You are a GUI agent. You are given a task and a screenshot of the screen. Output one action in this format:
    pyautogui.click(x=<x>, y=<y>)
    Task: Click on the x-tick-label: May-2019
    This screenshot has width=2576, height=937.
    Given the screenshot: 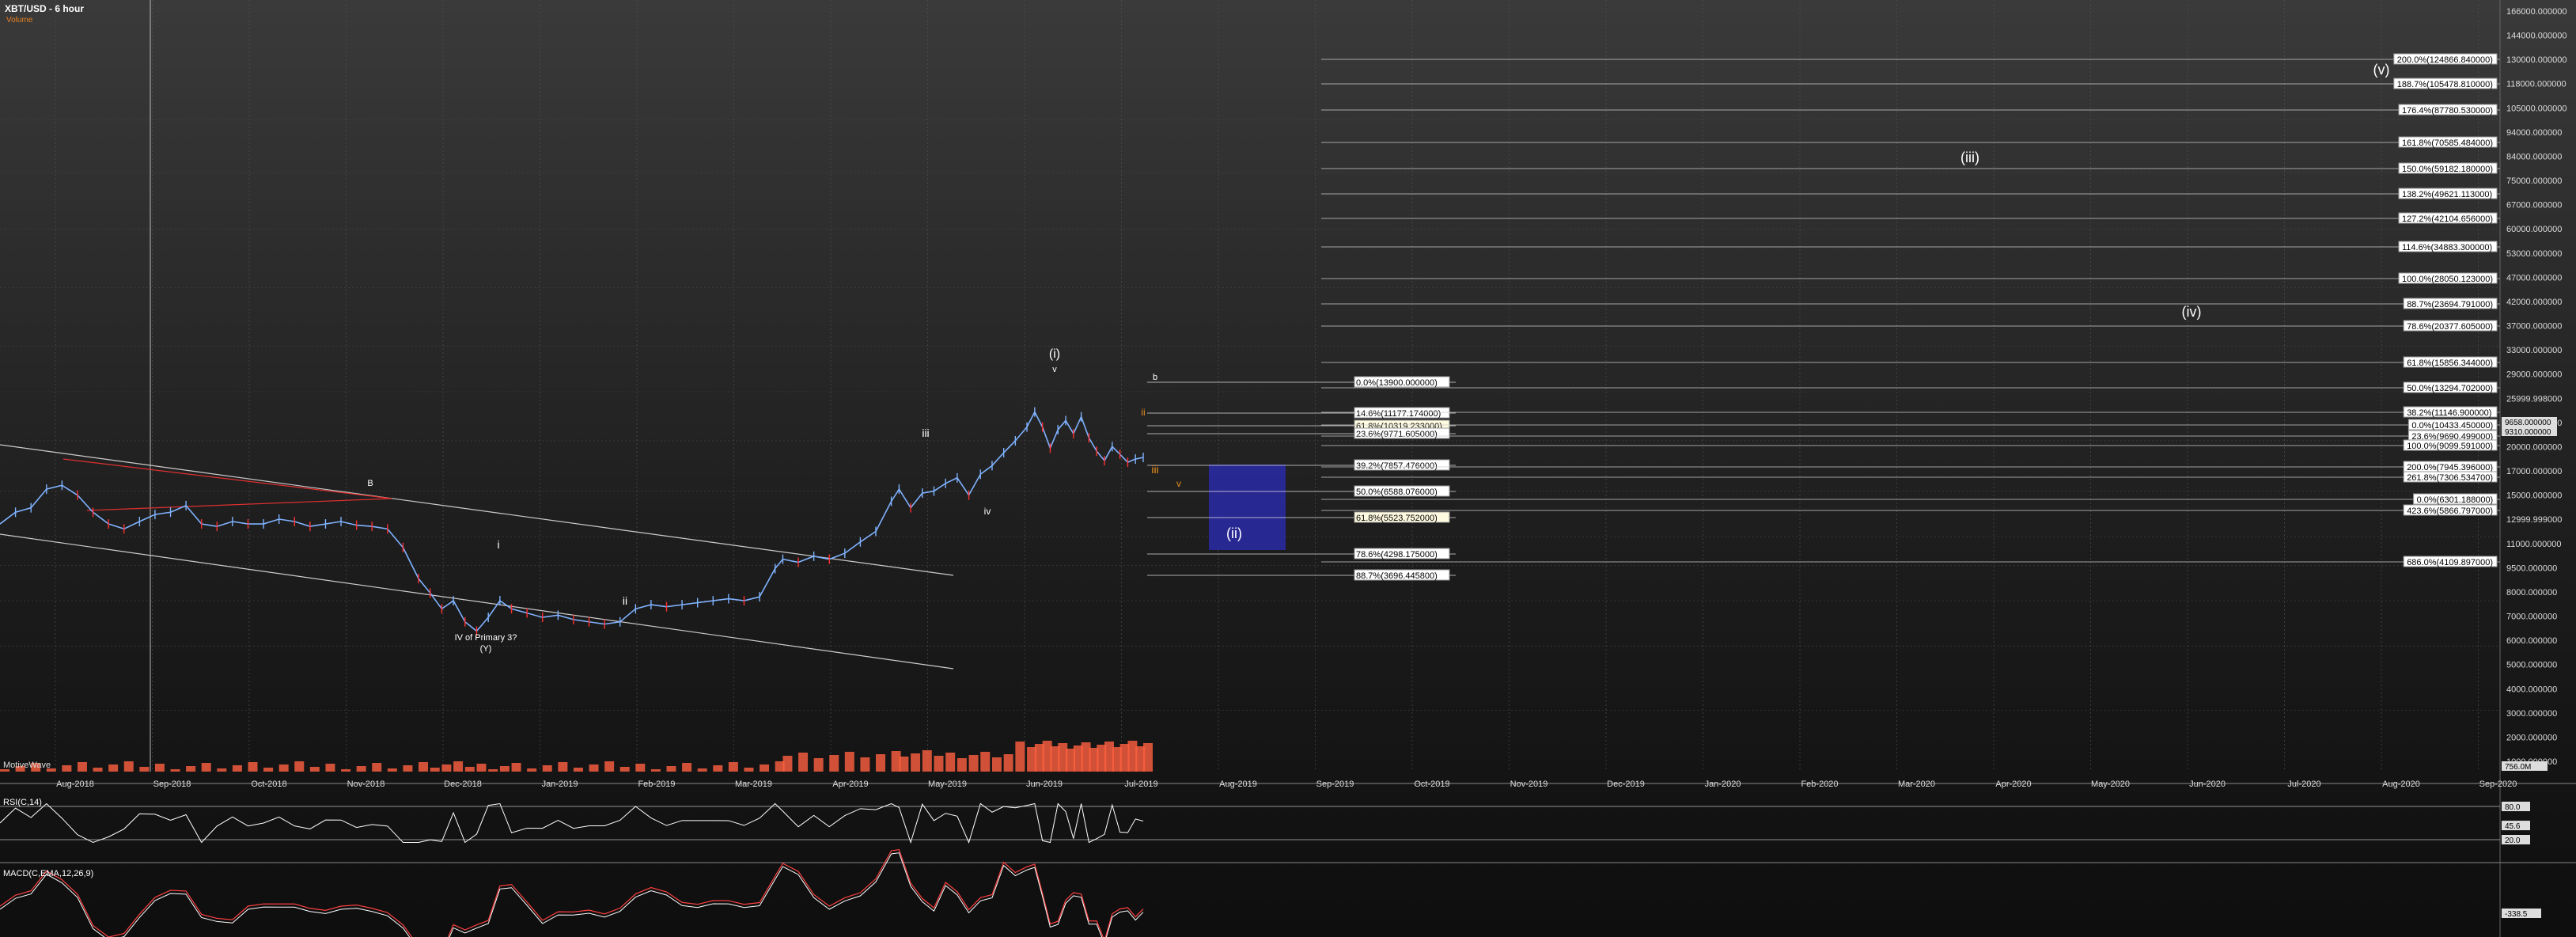 What is the action you would take?
    pyautogui.click(x=948, y=784)
    